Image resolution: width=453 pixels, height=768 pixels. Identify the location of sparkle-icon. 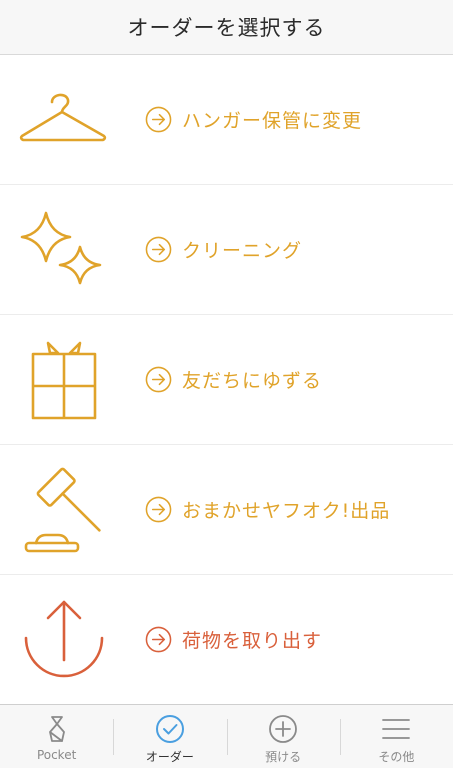
(64, 250).